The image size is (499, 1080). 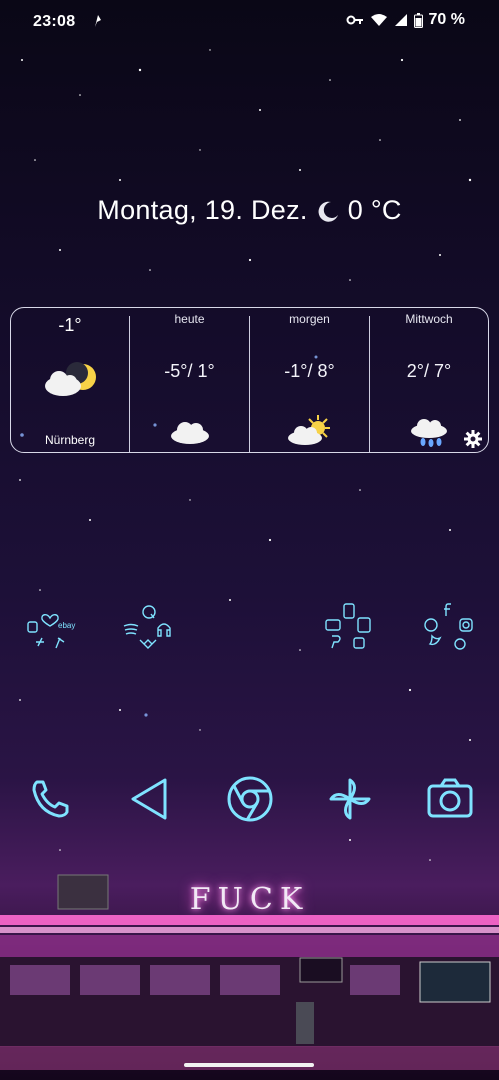 What do you see at coordinates (150, 799) in the screenshot?
I see `back-arrow-icon` at bounding box center [150, 799].